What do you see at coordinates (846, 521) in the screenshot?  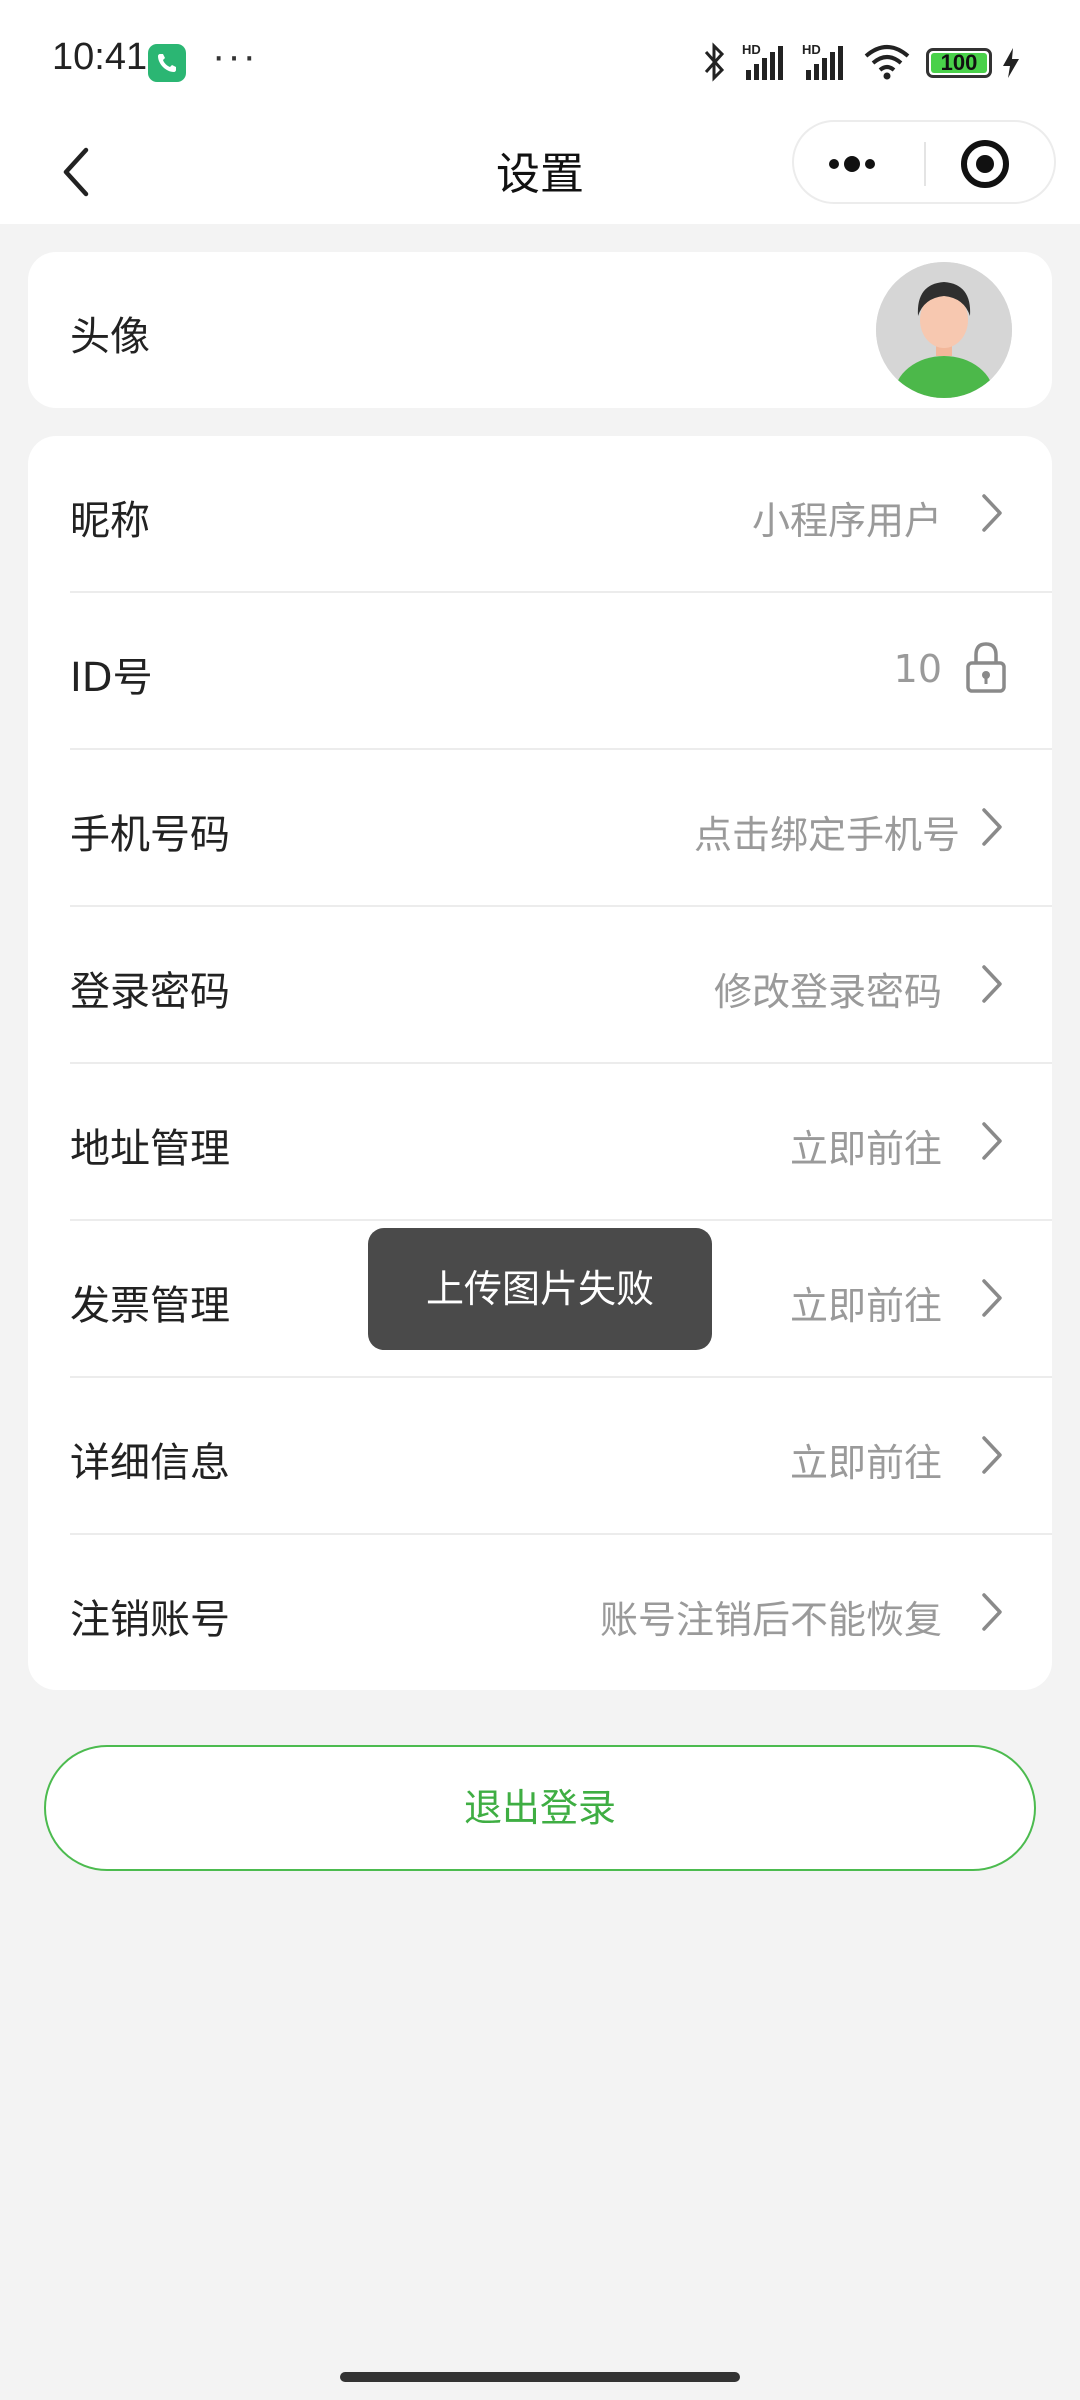 I see `row-value: 小程序用户` at bounding box center [846, 521].